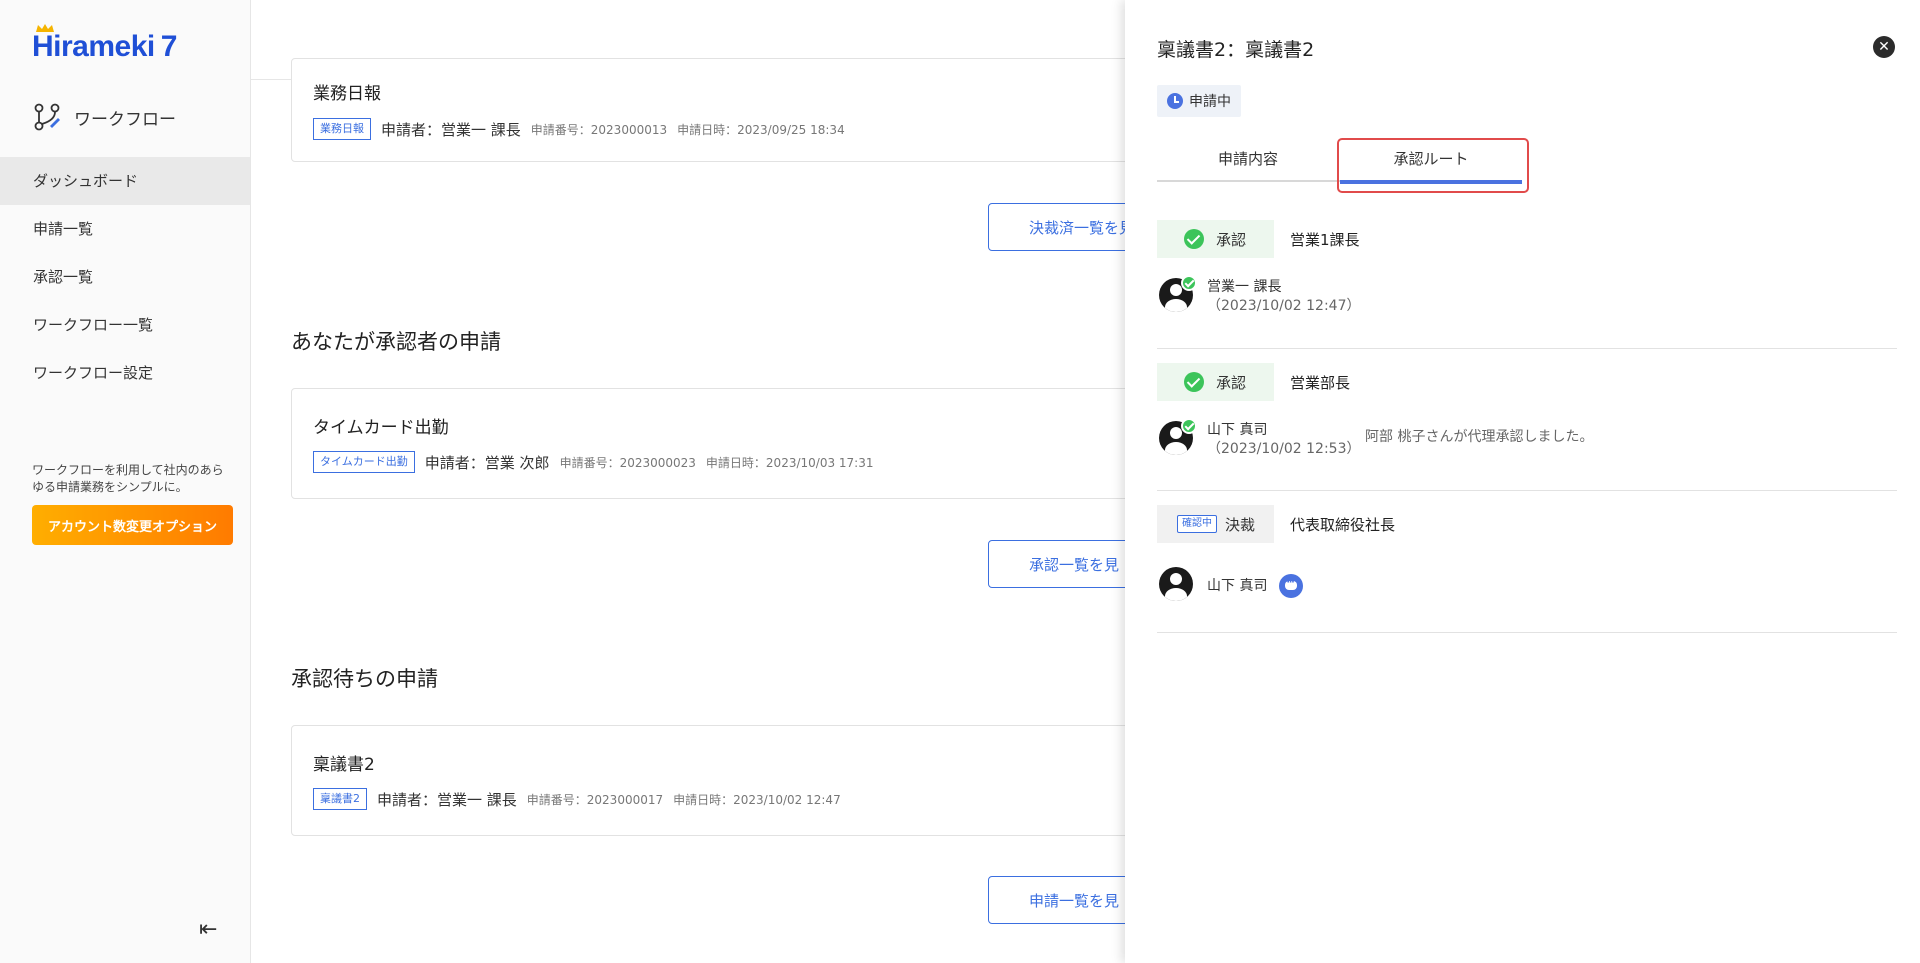  What do you see at coordinates (381, 428) in the screenshot?
I see `card-title: タイムカード出勤` at bounding box center [381, 428].